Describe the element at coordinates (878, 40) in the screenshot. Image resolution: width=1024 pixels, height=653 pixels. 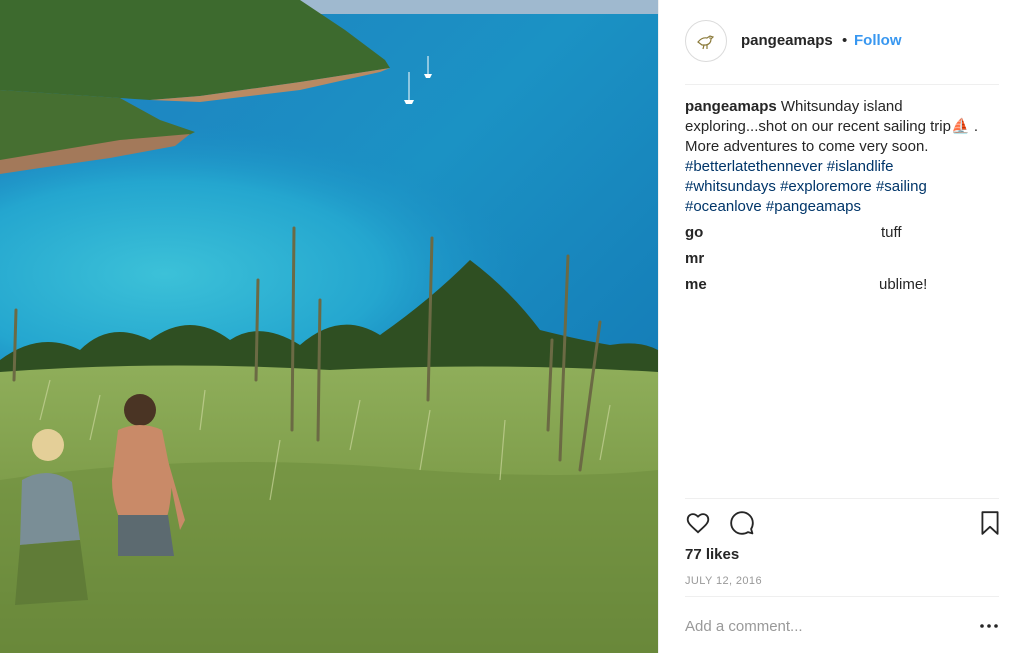
I see `follow-button: Follow` at that location.